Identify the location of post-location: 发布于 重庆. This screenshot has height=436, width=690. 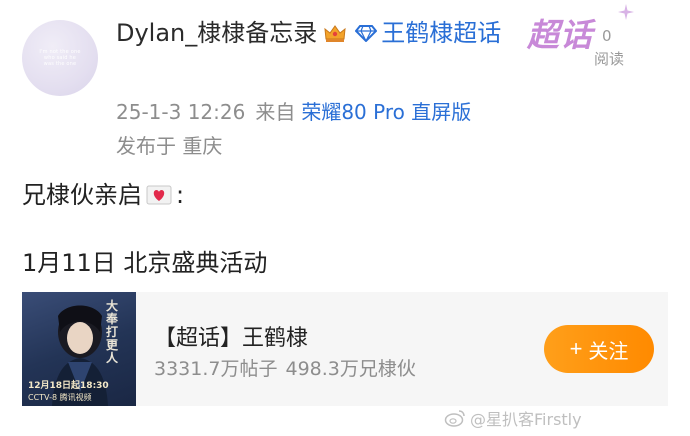
(169, 146).